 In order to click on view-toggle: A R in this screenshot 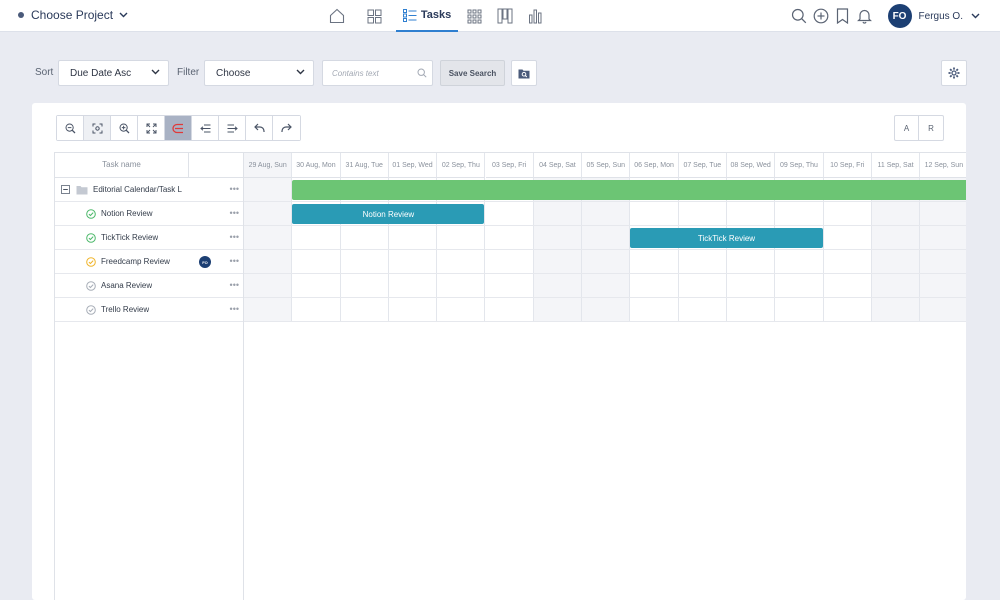, I will do `click(919, 128)`.